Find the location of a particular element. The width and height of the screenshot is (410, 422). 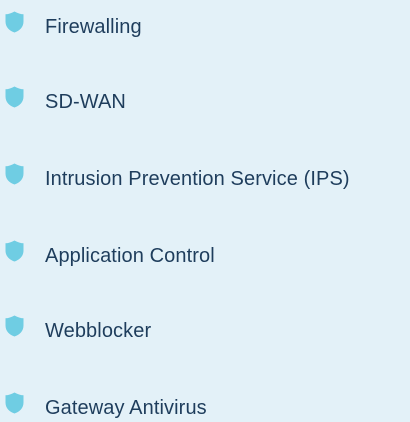

feature-label: Webblocker is located at coordinates (98, 331).